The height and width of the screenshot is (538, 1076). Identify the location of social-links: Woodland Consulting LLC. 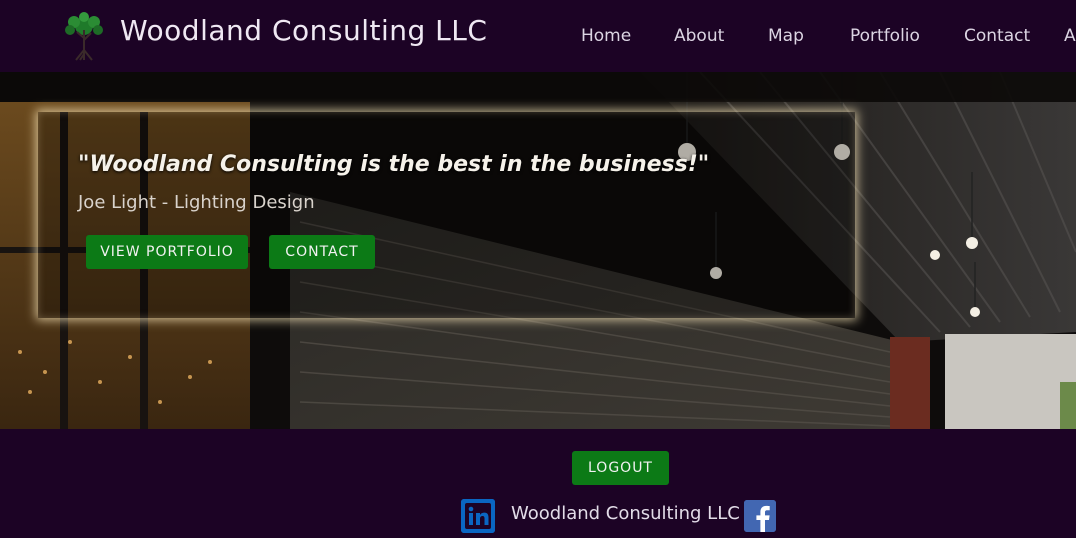
(621, 516).